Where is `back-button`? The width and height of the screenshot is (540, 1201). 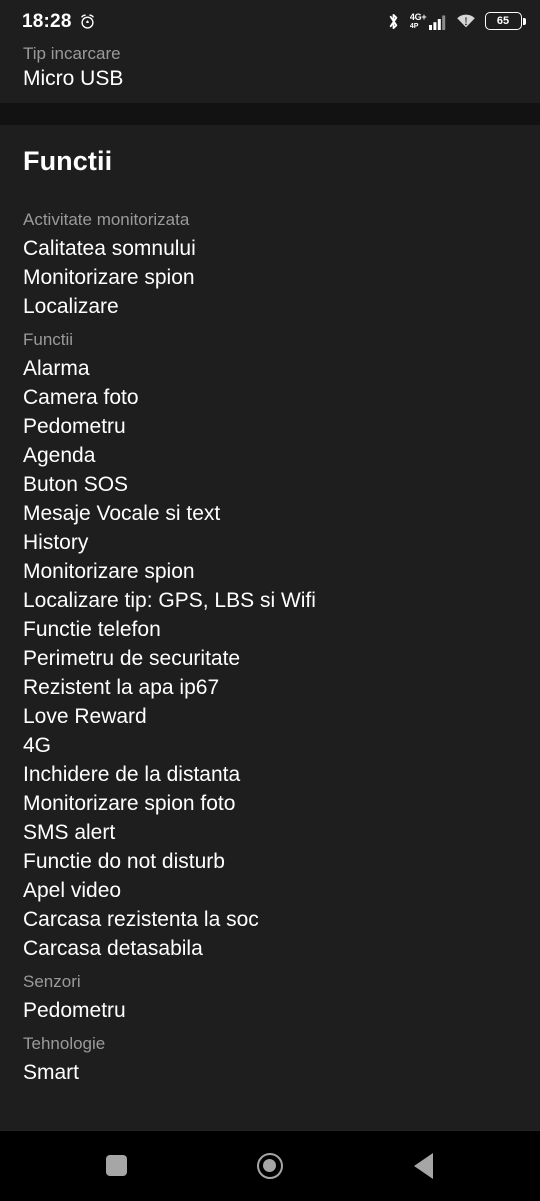 back-button is located at coordinates (423, 1166).